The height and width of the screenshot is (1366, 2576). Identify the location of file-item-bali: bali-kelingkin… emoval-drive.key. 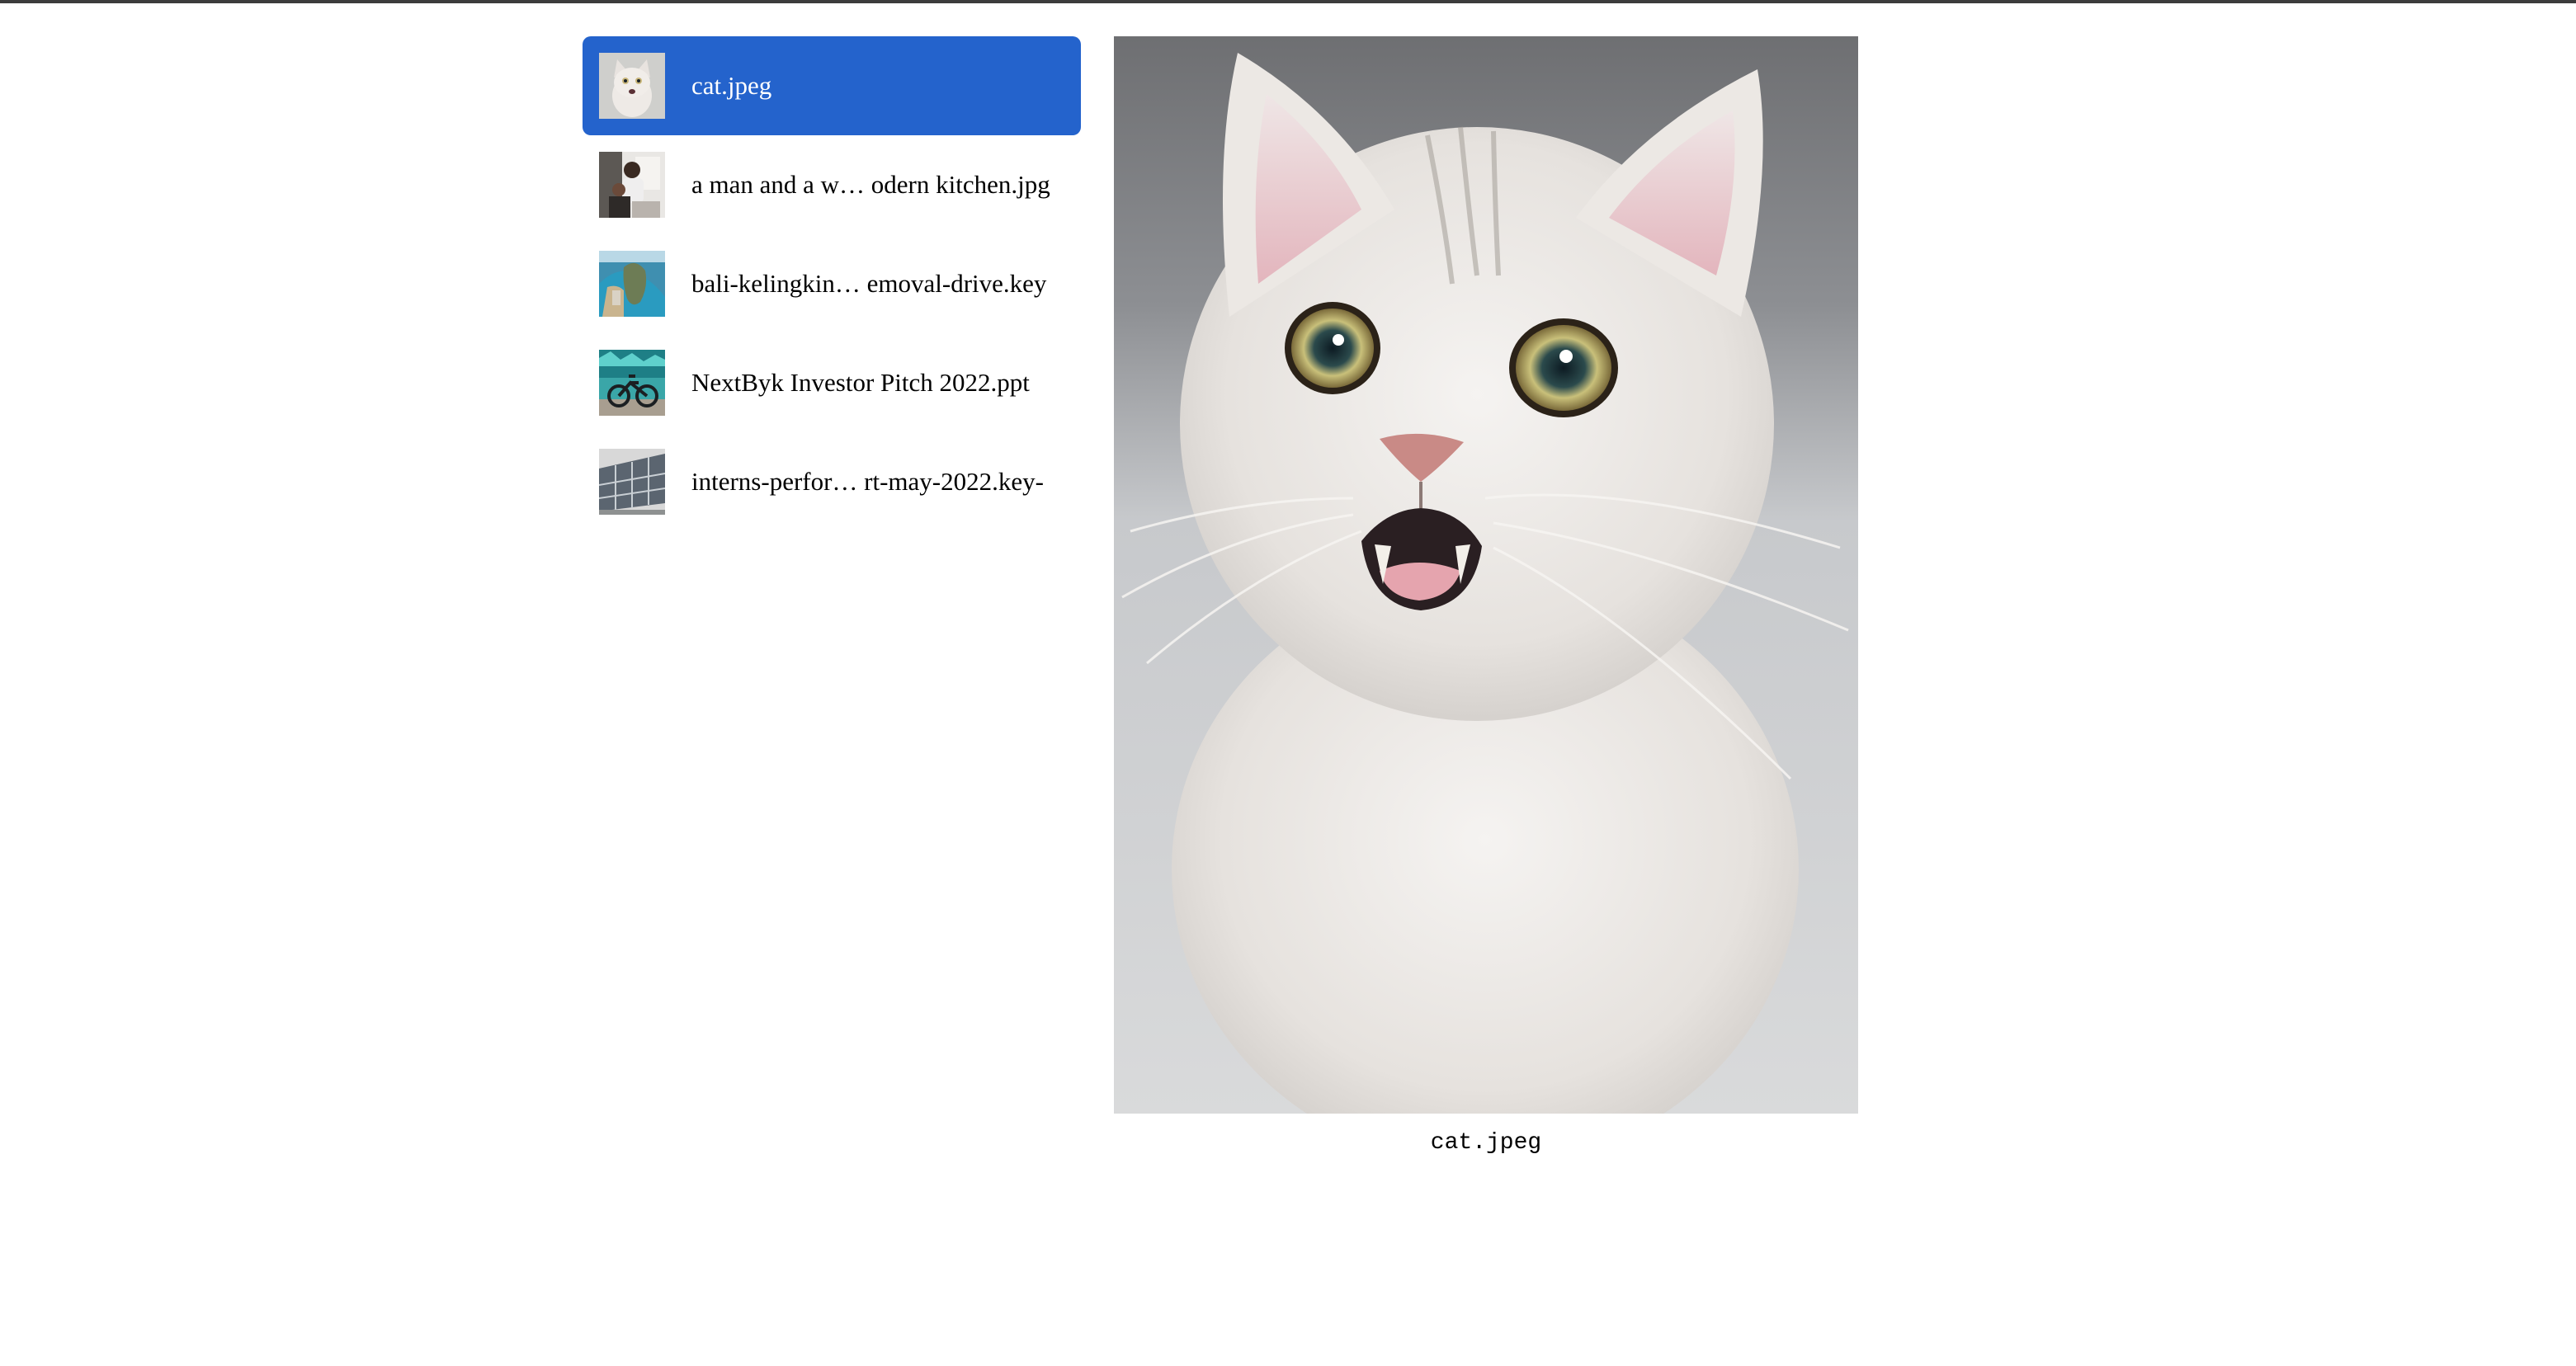
(832, 283).